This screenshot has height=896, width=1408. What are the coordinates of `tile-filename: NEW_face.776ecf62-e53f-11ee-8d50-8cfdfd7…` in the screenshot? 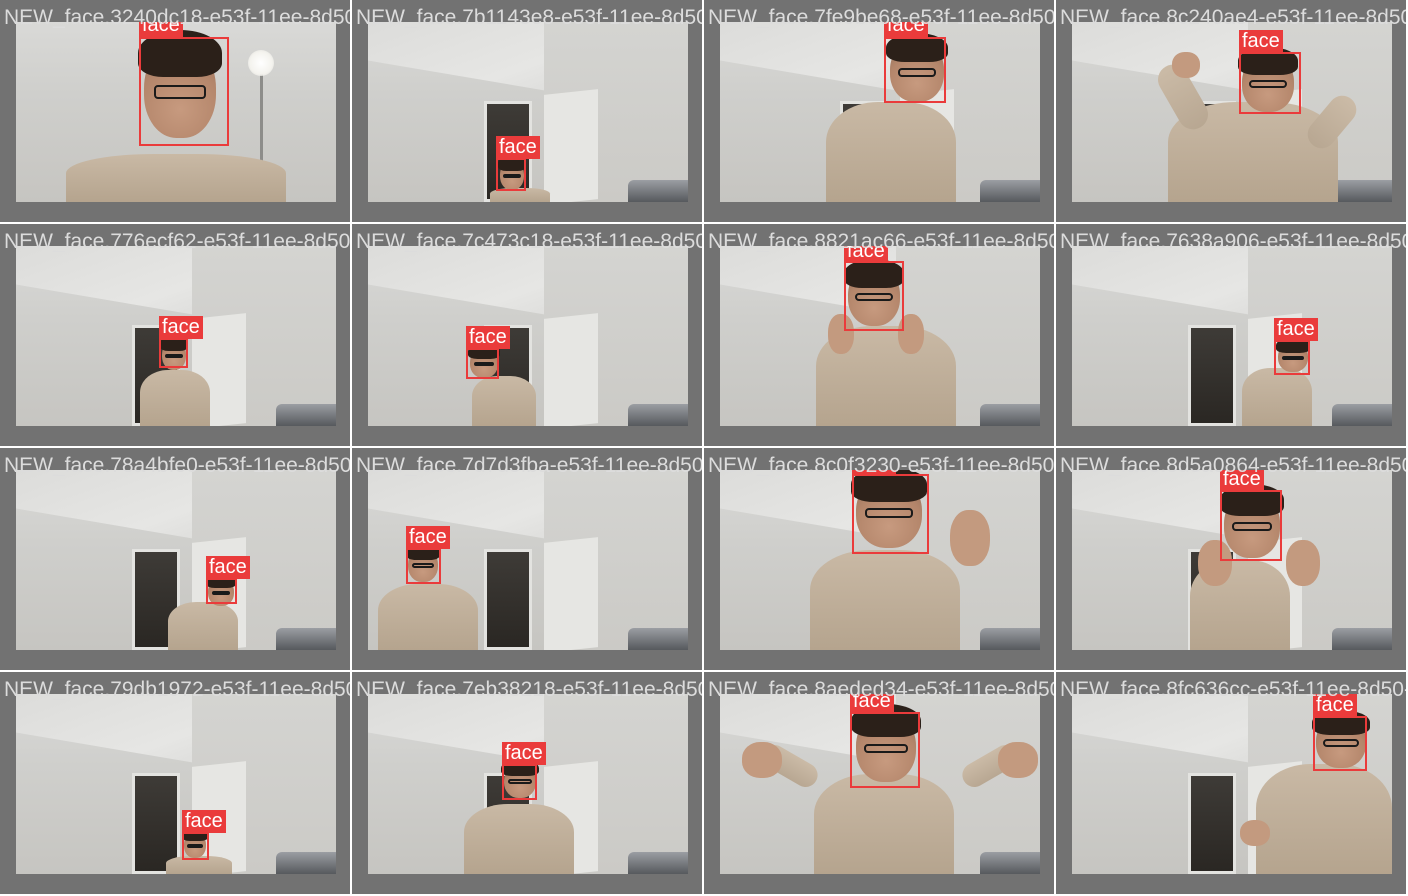 It's located at (177, 241).